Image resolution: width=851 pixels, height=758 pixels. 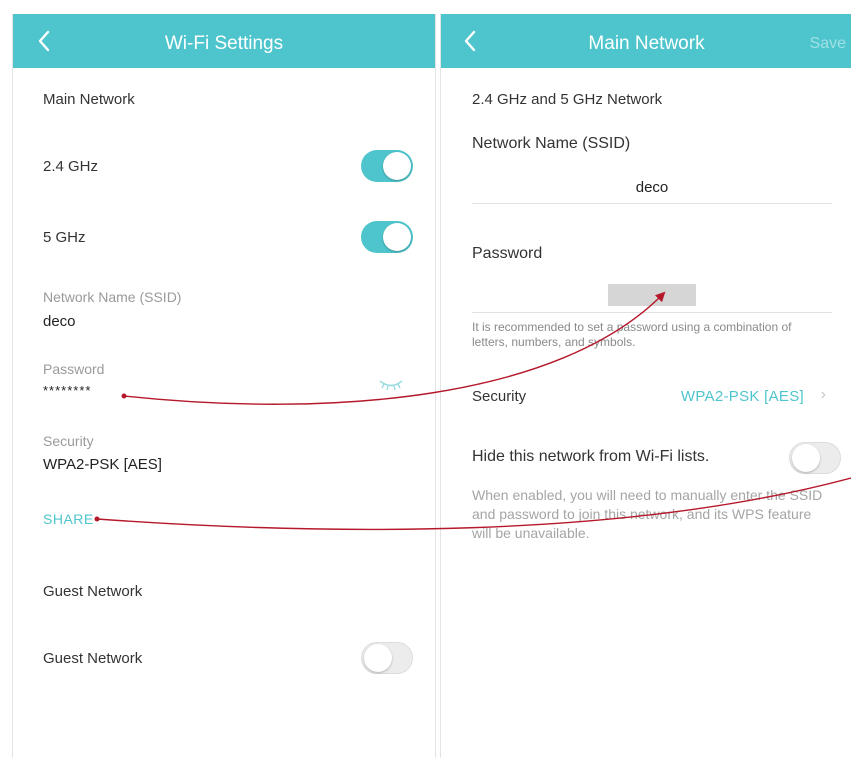 I want to click on save-button: Save, so click(x=828, y=44).